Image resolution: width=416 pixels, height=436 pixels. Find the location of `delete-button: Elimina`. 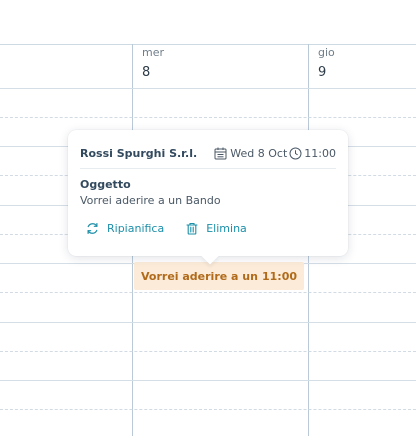

delete-button: Elimina is located at coordinates (216, 228).